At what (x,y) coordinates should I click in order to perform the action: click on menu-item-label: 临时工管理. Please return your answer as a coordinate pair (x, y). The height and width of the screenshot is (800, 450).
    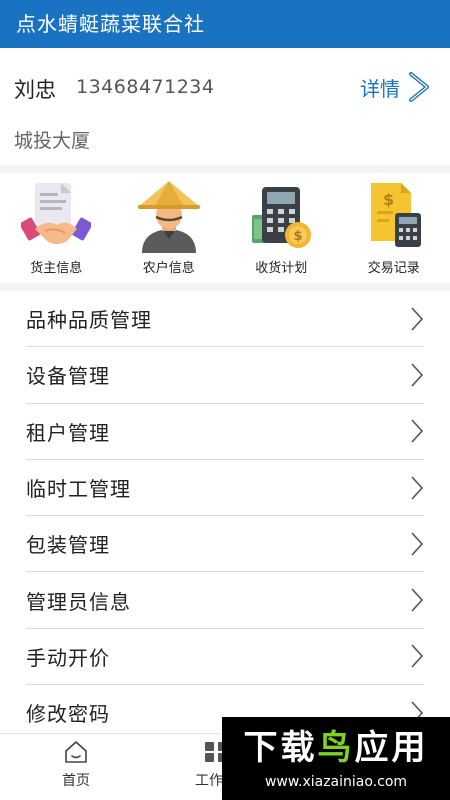
    Looking at the image, I should click on (78, 489).